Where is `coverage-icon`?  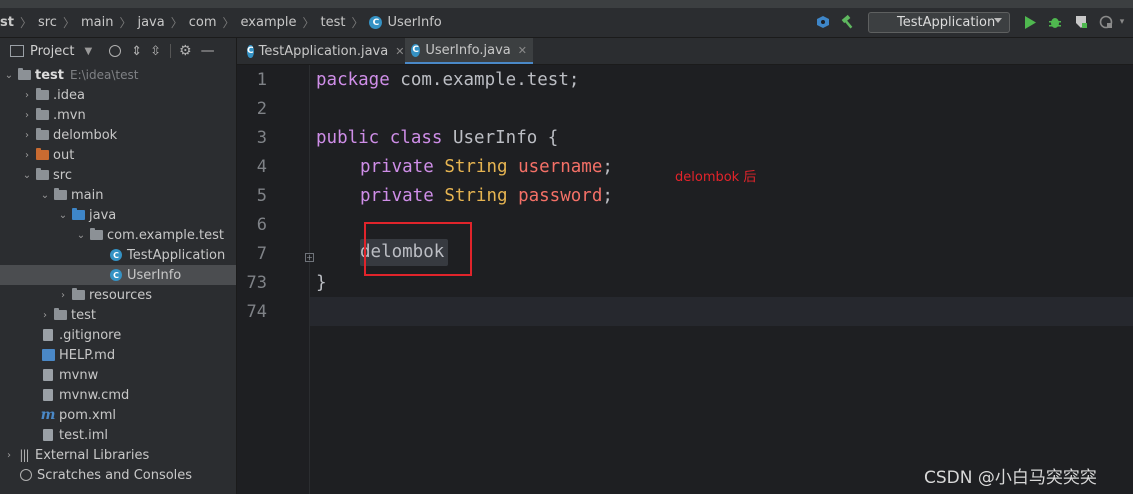
coverage-icon is located at coordinates (1081, 22).